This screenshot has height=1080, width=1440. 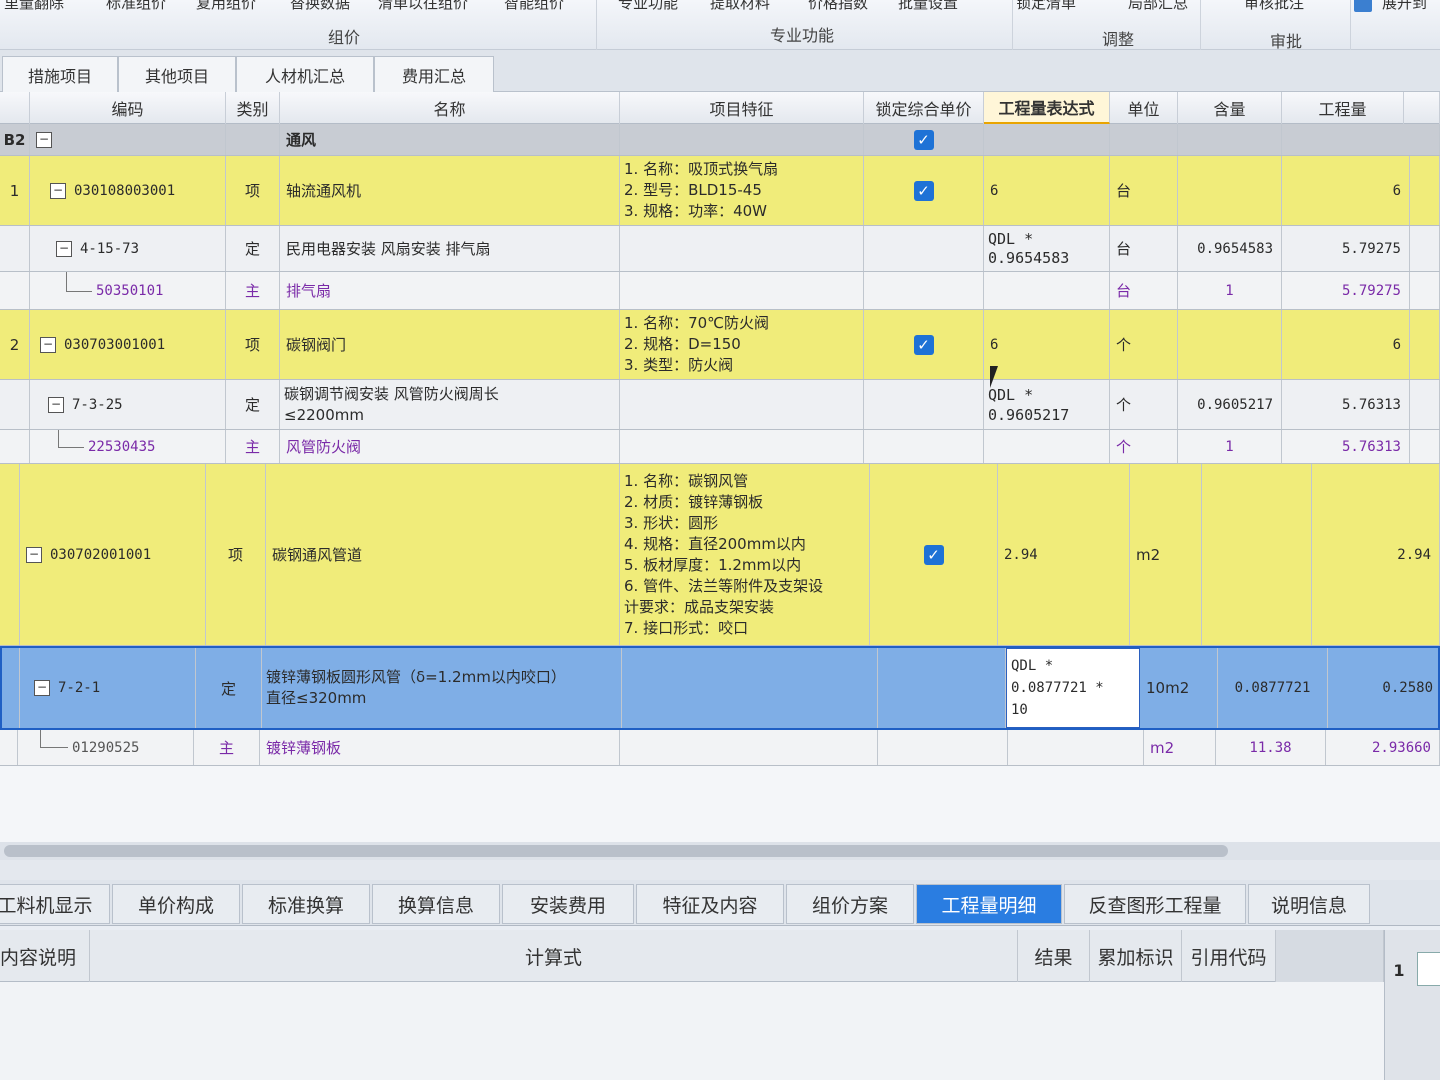 What do you see at coordinates (1229, 956) in the screenshot?
I see `column-header-reference-code: 引用代码` at bounding box center [1229, 956].